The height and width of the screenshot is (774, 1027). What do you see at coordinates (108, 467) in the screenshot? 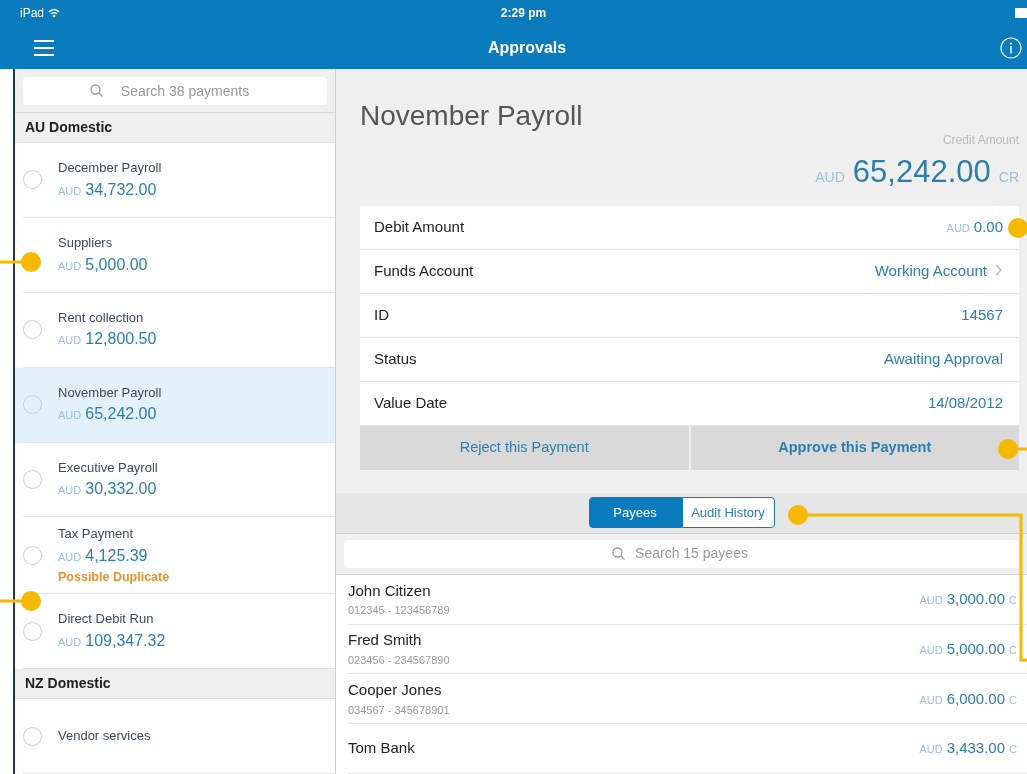
I see `payment-name: Executive Payroll` at bounding box center [108, 467].